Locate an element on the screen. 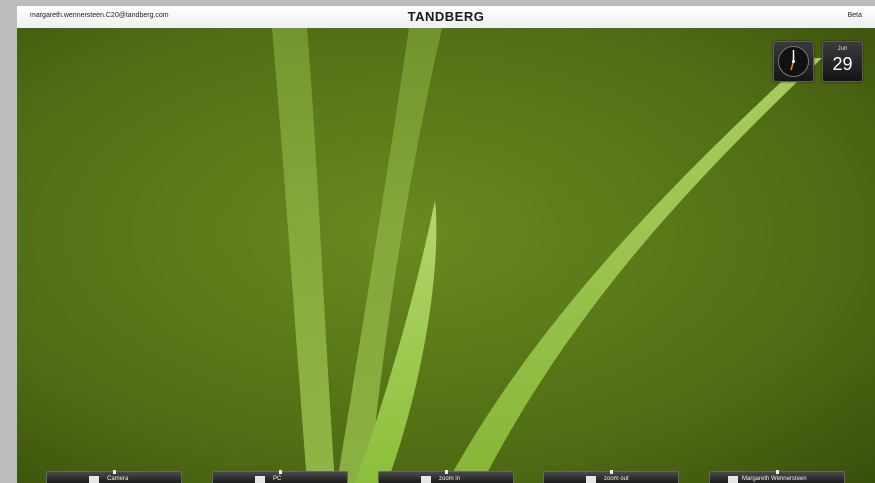 The width and height of the screenshot is (875, 483). taskbar-item-zoom-out: zoom out is located at coordinates (611, 476).